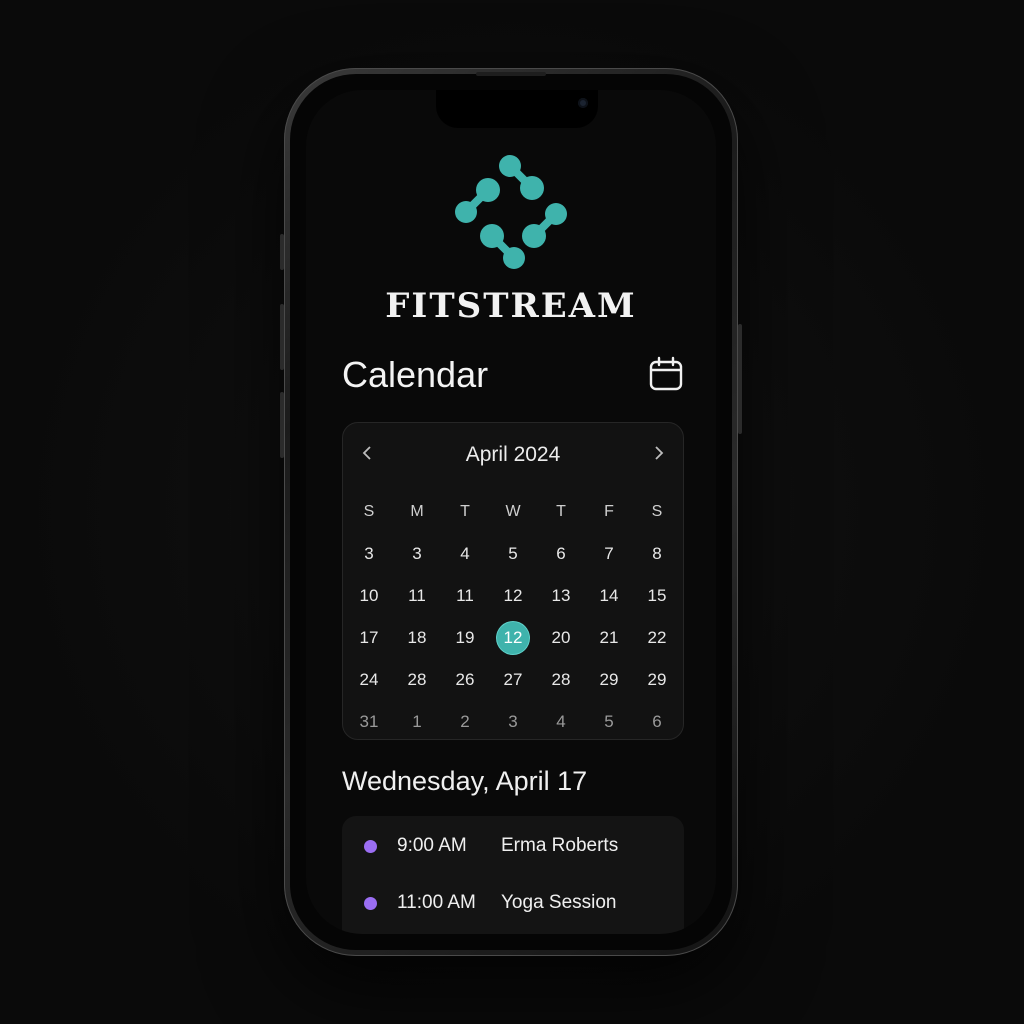 This screenshot has height=1024, width=1024. What do you see at coordinates (609, 554) in the screenshot?
I see `calendar-day: 7` at bounding box center [609, 554].